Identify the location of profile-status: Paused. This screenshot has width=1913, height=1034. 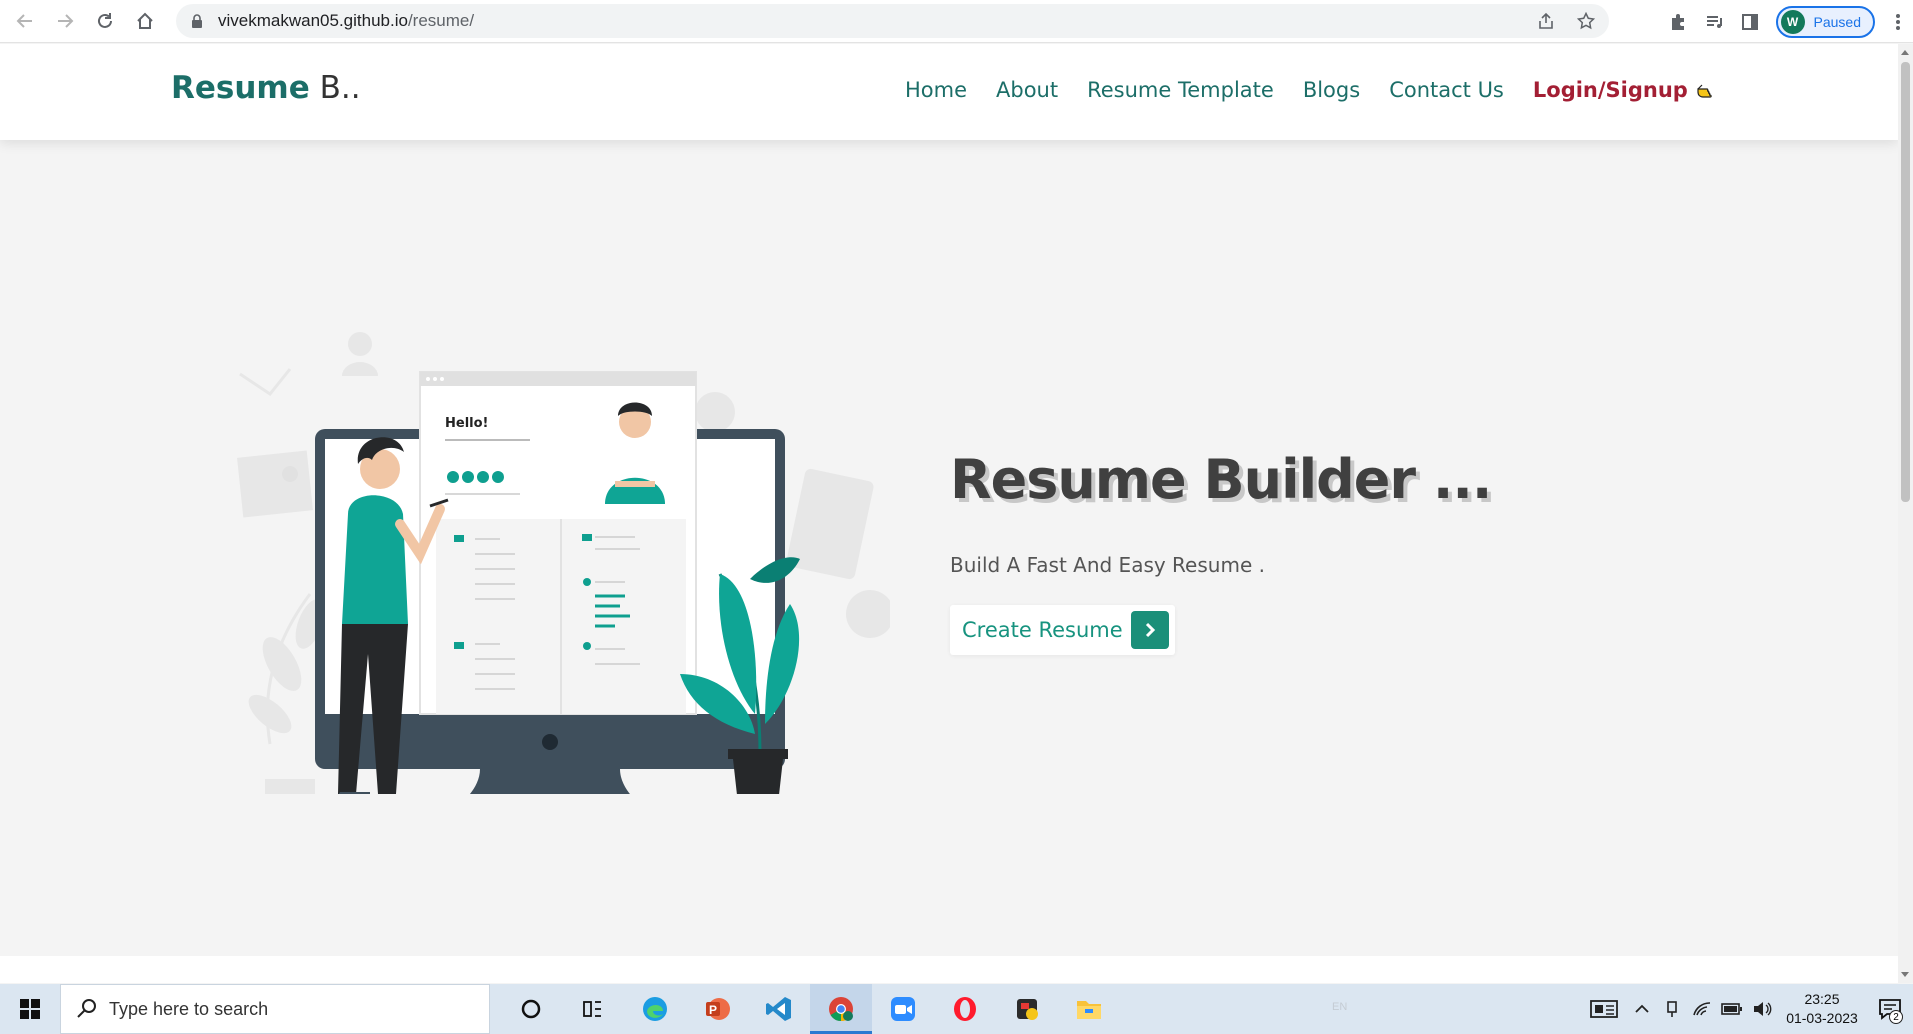
(1837, 21).